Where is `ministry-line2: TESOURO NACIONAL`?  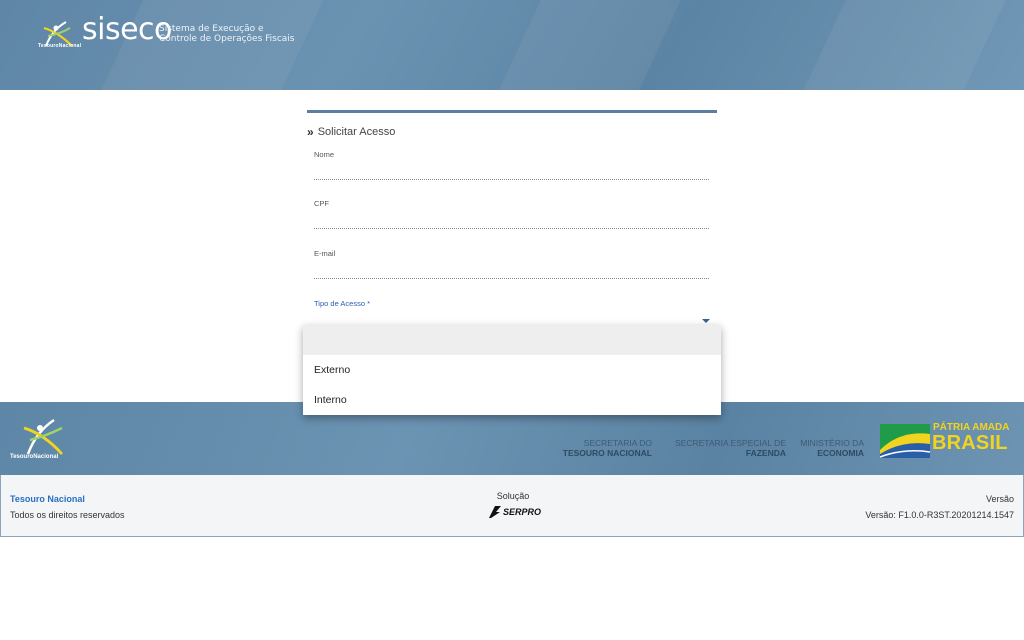 ministry-line2: TESOURO NACIONAL is located at coordinates (607, 453).